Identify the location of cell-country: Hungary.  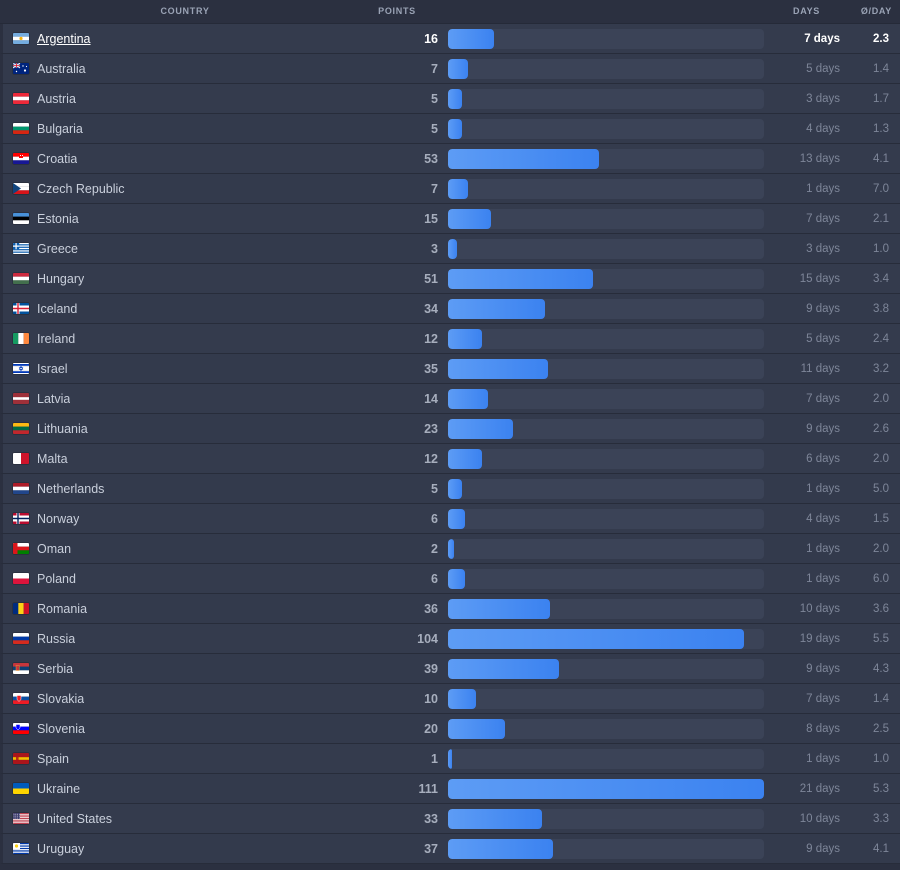
(209, 279).